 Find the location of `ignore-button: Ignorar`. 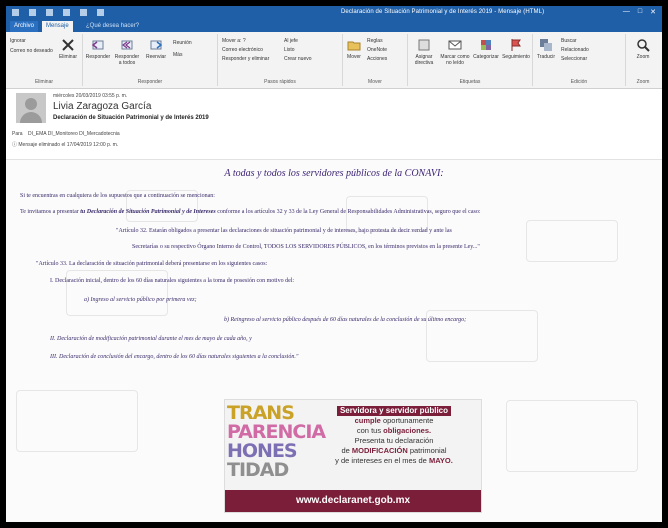

ignore-button: Ignorar is located at coordinates (18, 41).